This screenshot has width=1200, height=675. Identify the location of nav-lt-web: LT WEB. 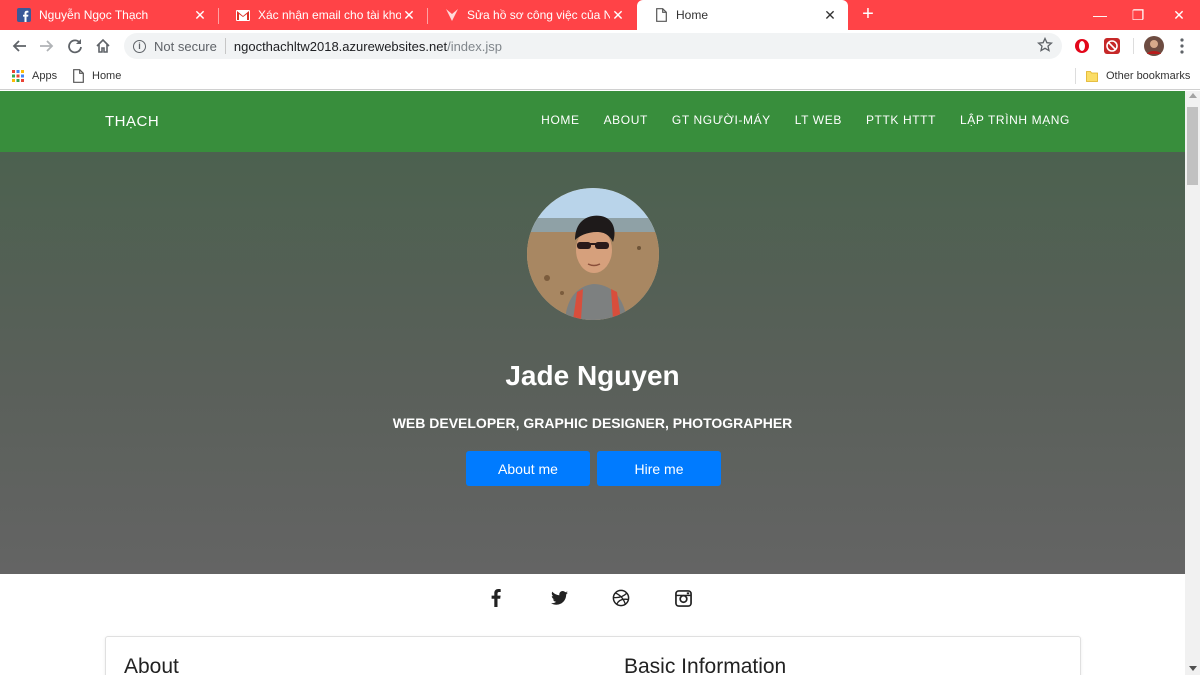
(818, 120).